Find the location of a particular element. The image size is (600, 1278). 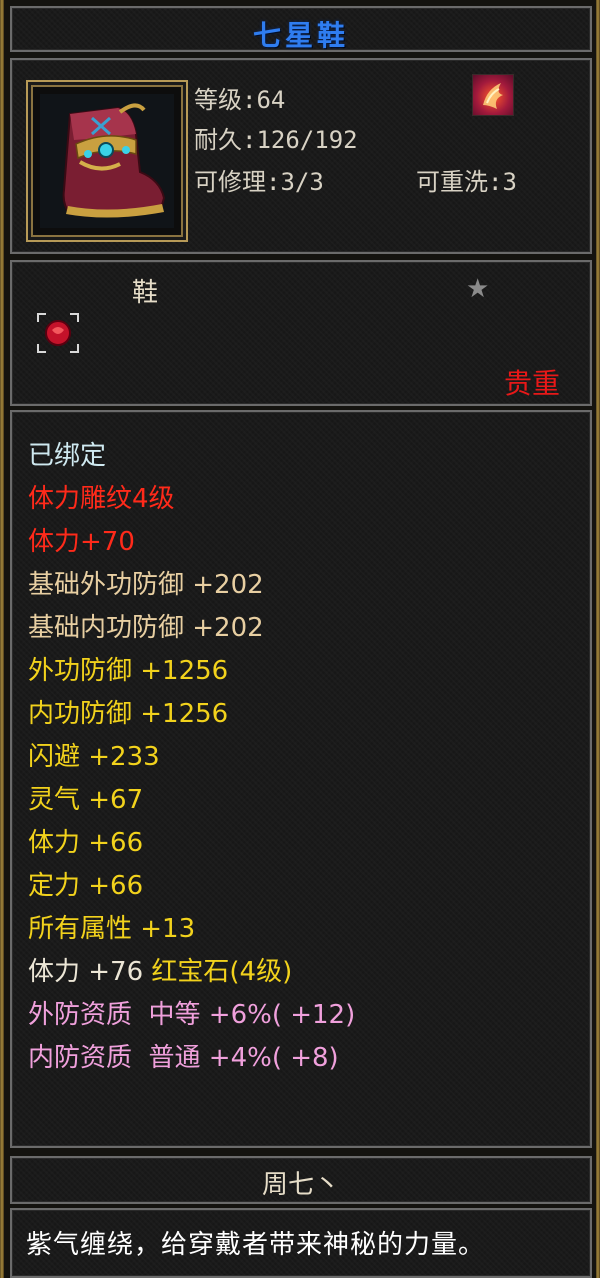

frame-edge-right is located at coordinates (598, 639).